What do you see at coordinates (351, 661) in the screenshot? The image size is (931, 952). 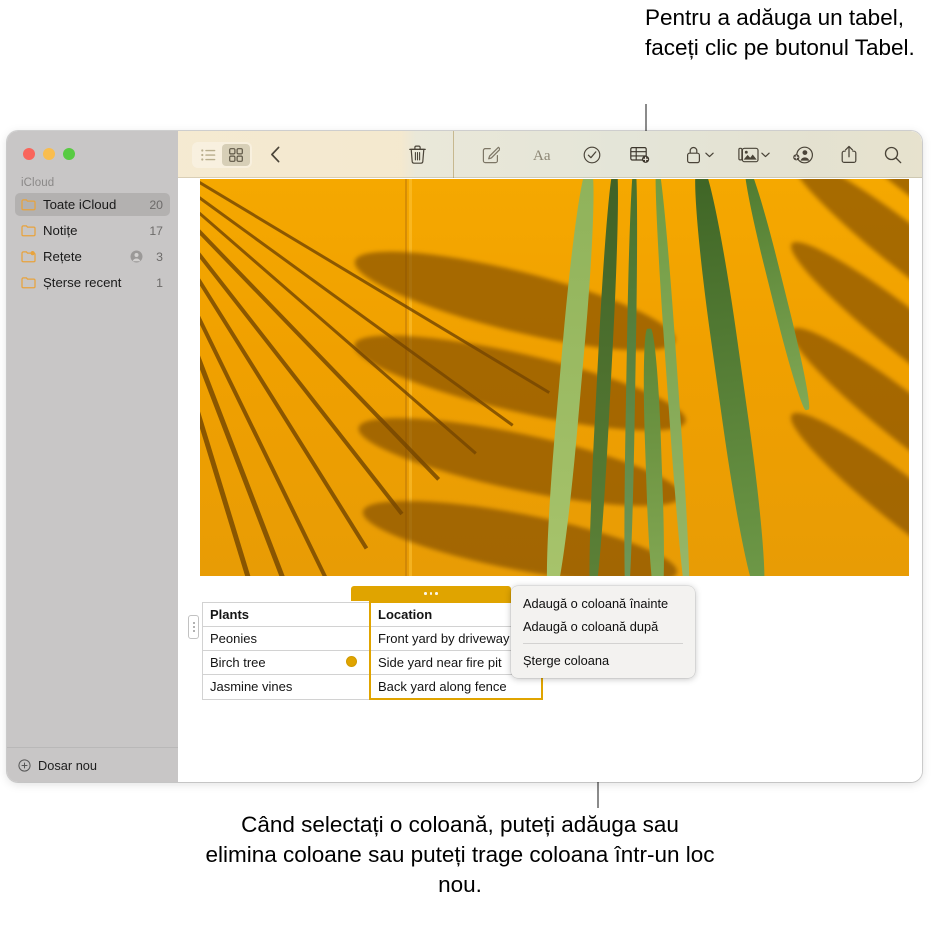 I see `column-resize-dot` at bounding box center [351, 661].